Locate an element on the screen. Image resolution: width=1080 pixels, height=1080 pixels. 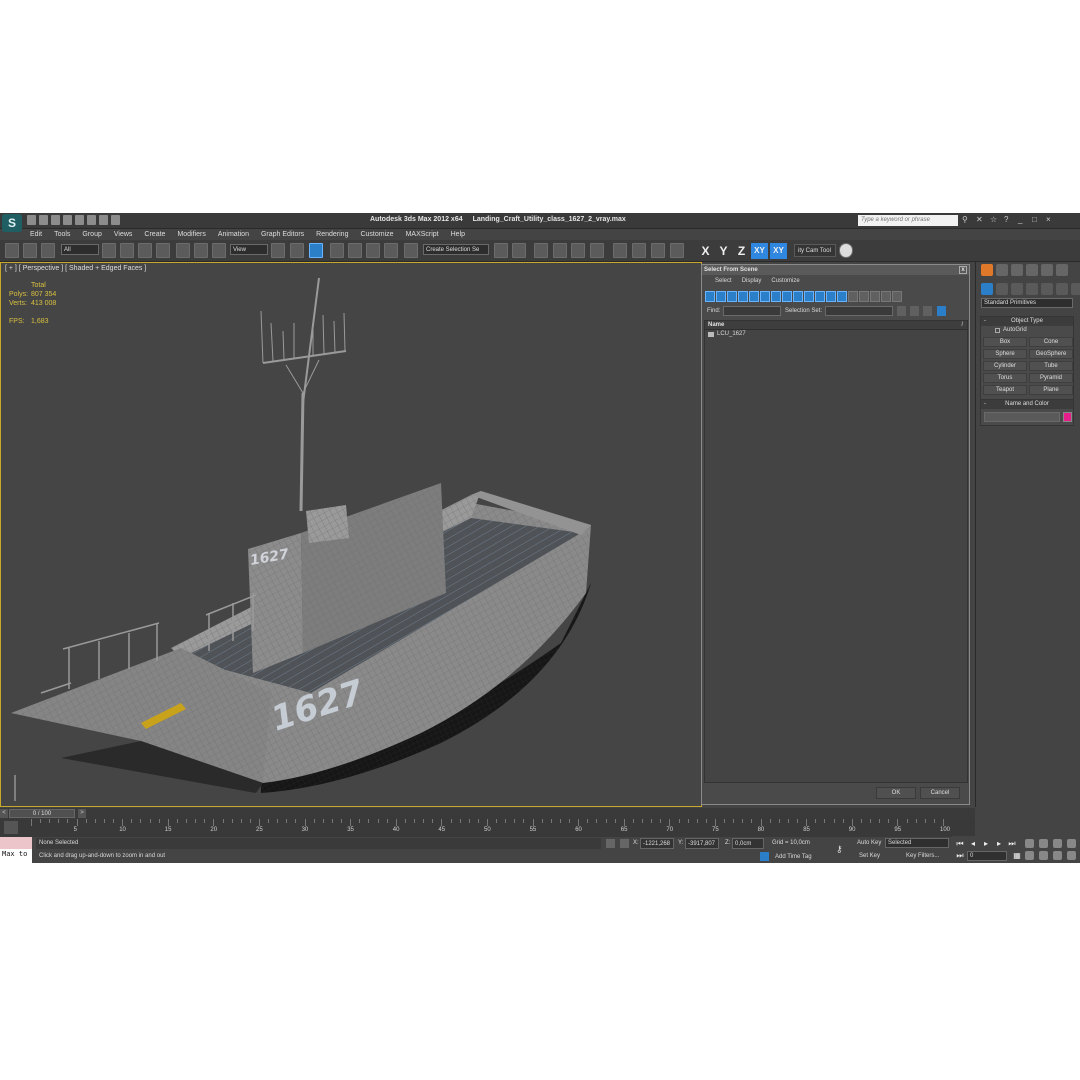
y-coordinate-field: -3917,807 is located at coordinates (702, 843).